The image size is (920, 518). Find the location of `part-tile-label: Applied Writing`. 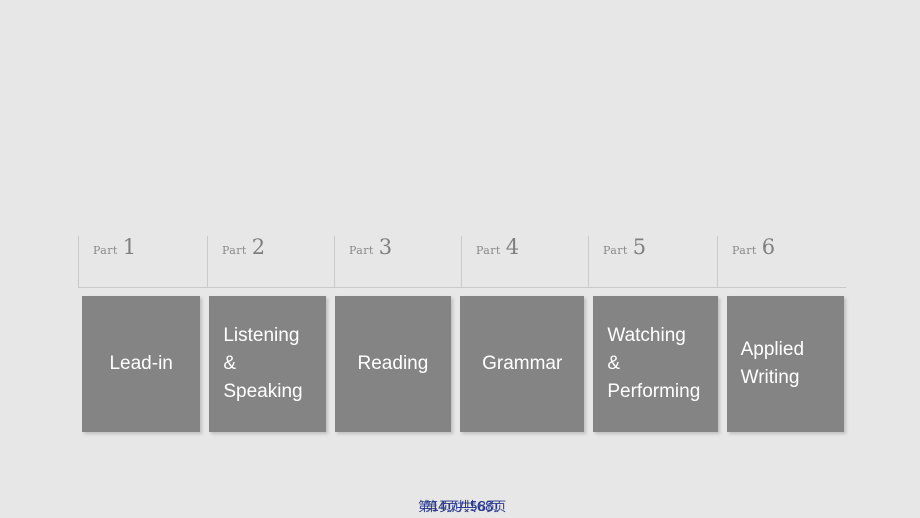

part-tile-label: Applied Writing is located at coordinates (772, 363).